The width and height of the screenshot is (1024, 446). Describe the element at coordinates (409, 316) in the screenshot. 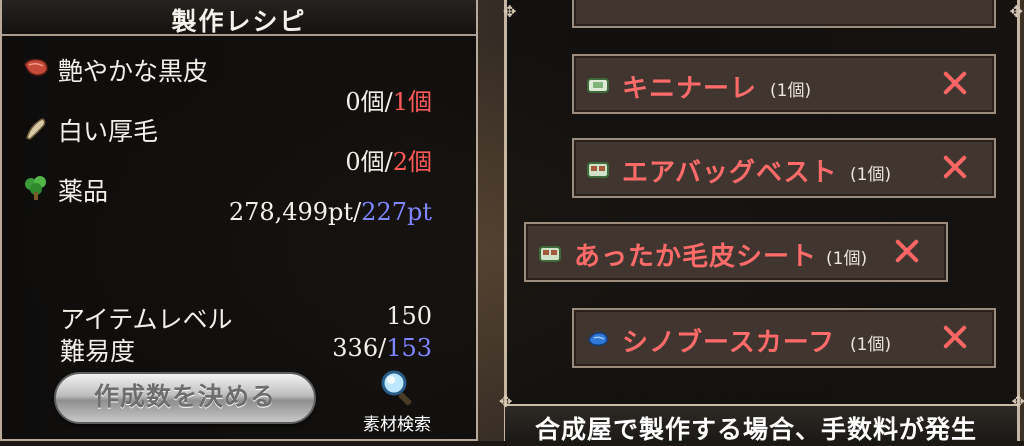

I see `item-level-value: 150` at that location.